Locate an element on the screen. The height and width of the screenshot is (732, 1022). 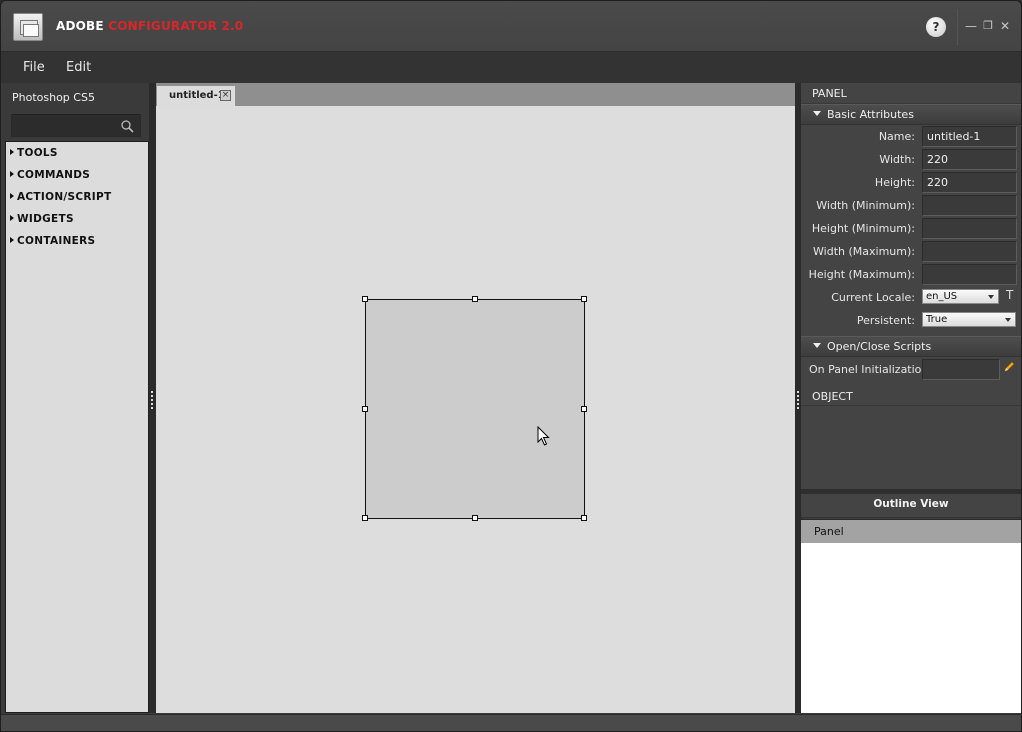
mouse-cursor-icon is located at coordinates (543, 436).